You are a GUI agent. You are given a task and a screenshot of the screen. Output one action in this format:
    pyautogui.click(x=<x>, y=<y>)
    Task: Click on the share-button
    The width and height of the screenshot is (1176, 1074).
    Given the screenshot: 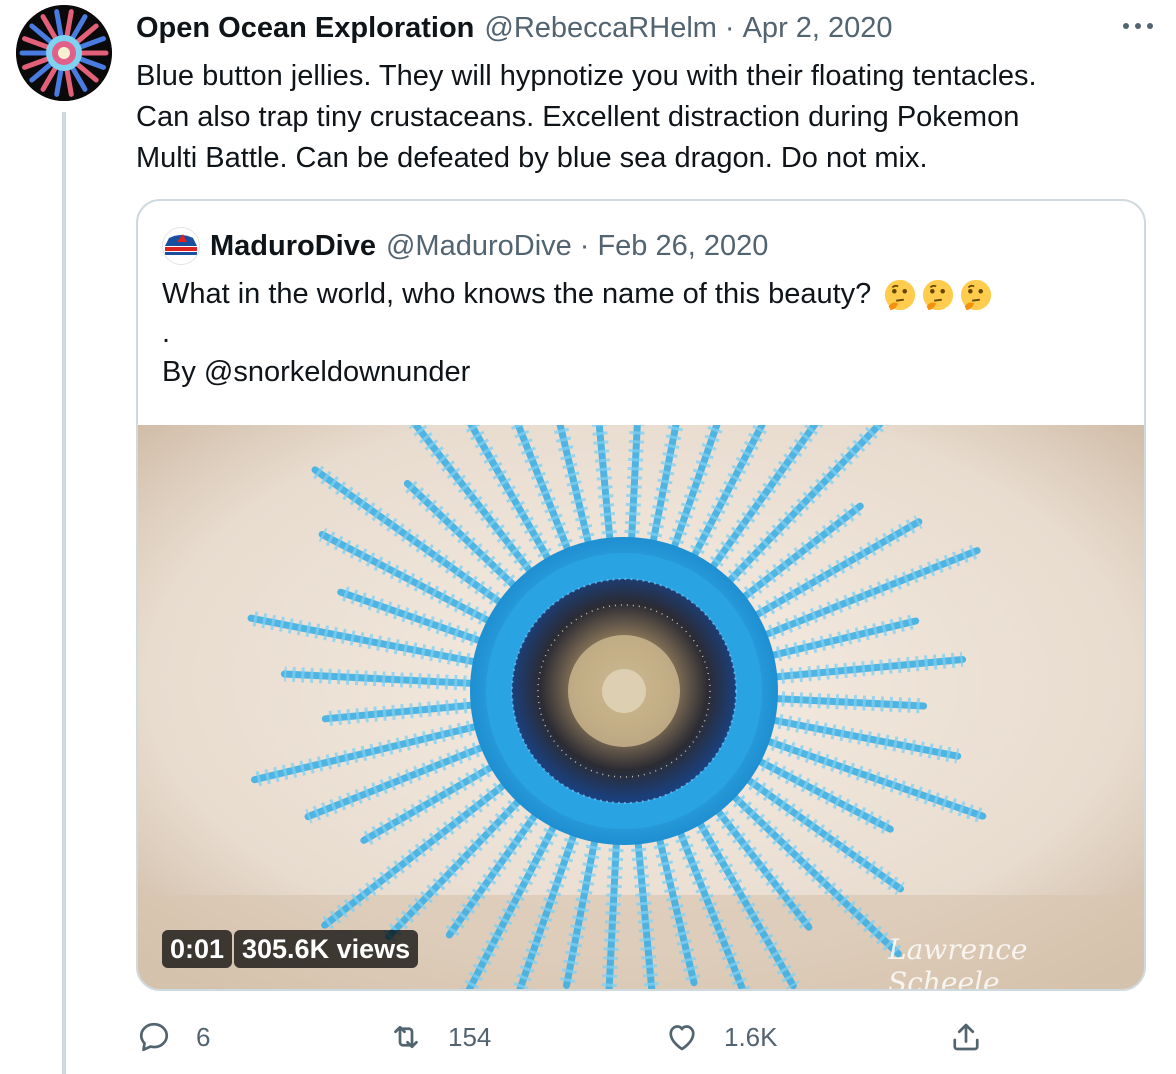 What is the action you would take?
    pyautogui.click(x=978, y=1037)
    